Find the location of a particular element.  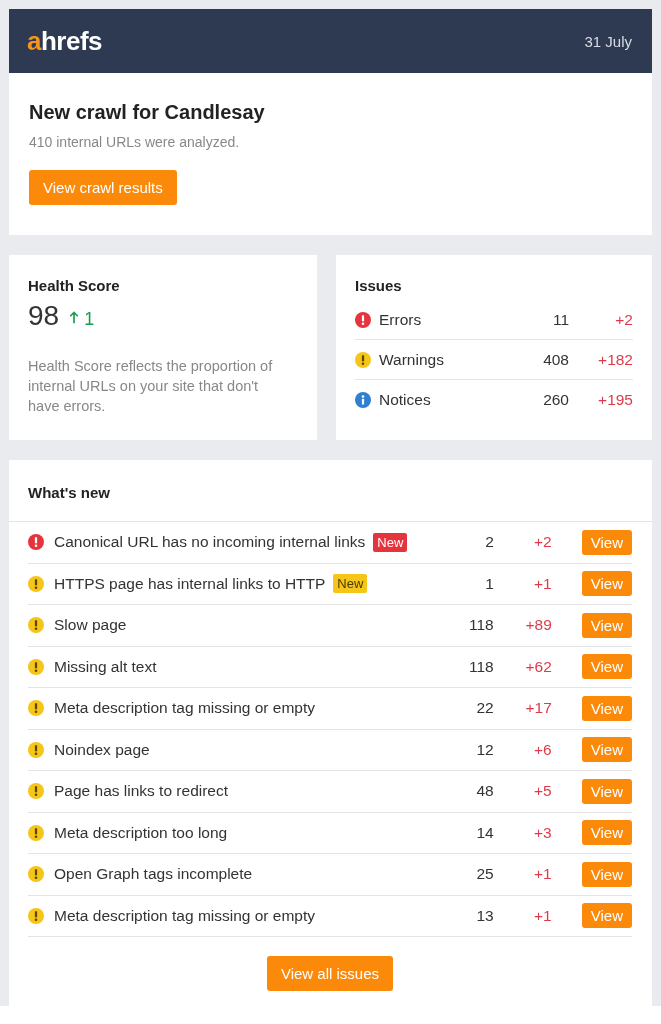

logo: ahrefs is located at coordinates (65, 41).